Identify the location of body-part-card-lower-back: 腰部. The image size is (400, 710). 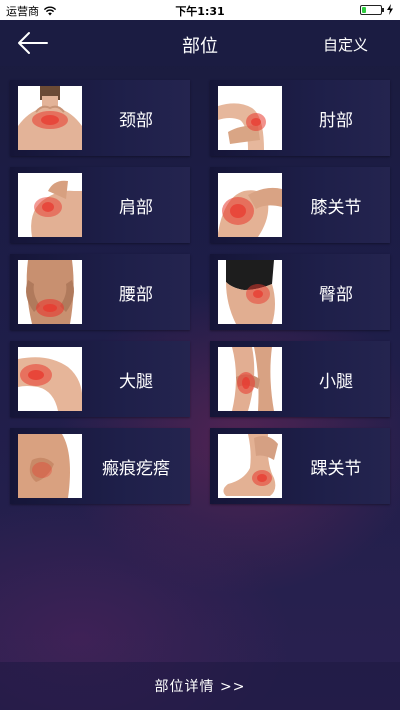
(100, 292).